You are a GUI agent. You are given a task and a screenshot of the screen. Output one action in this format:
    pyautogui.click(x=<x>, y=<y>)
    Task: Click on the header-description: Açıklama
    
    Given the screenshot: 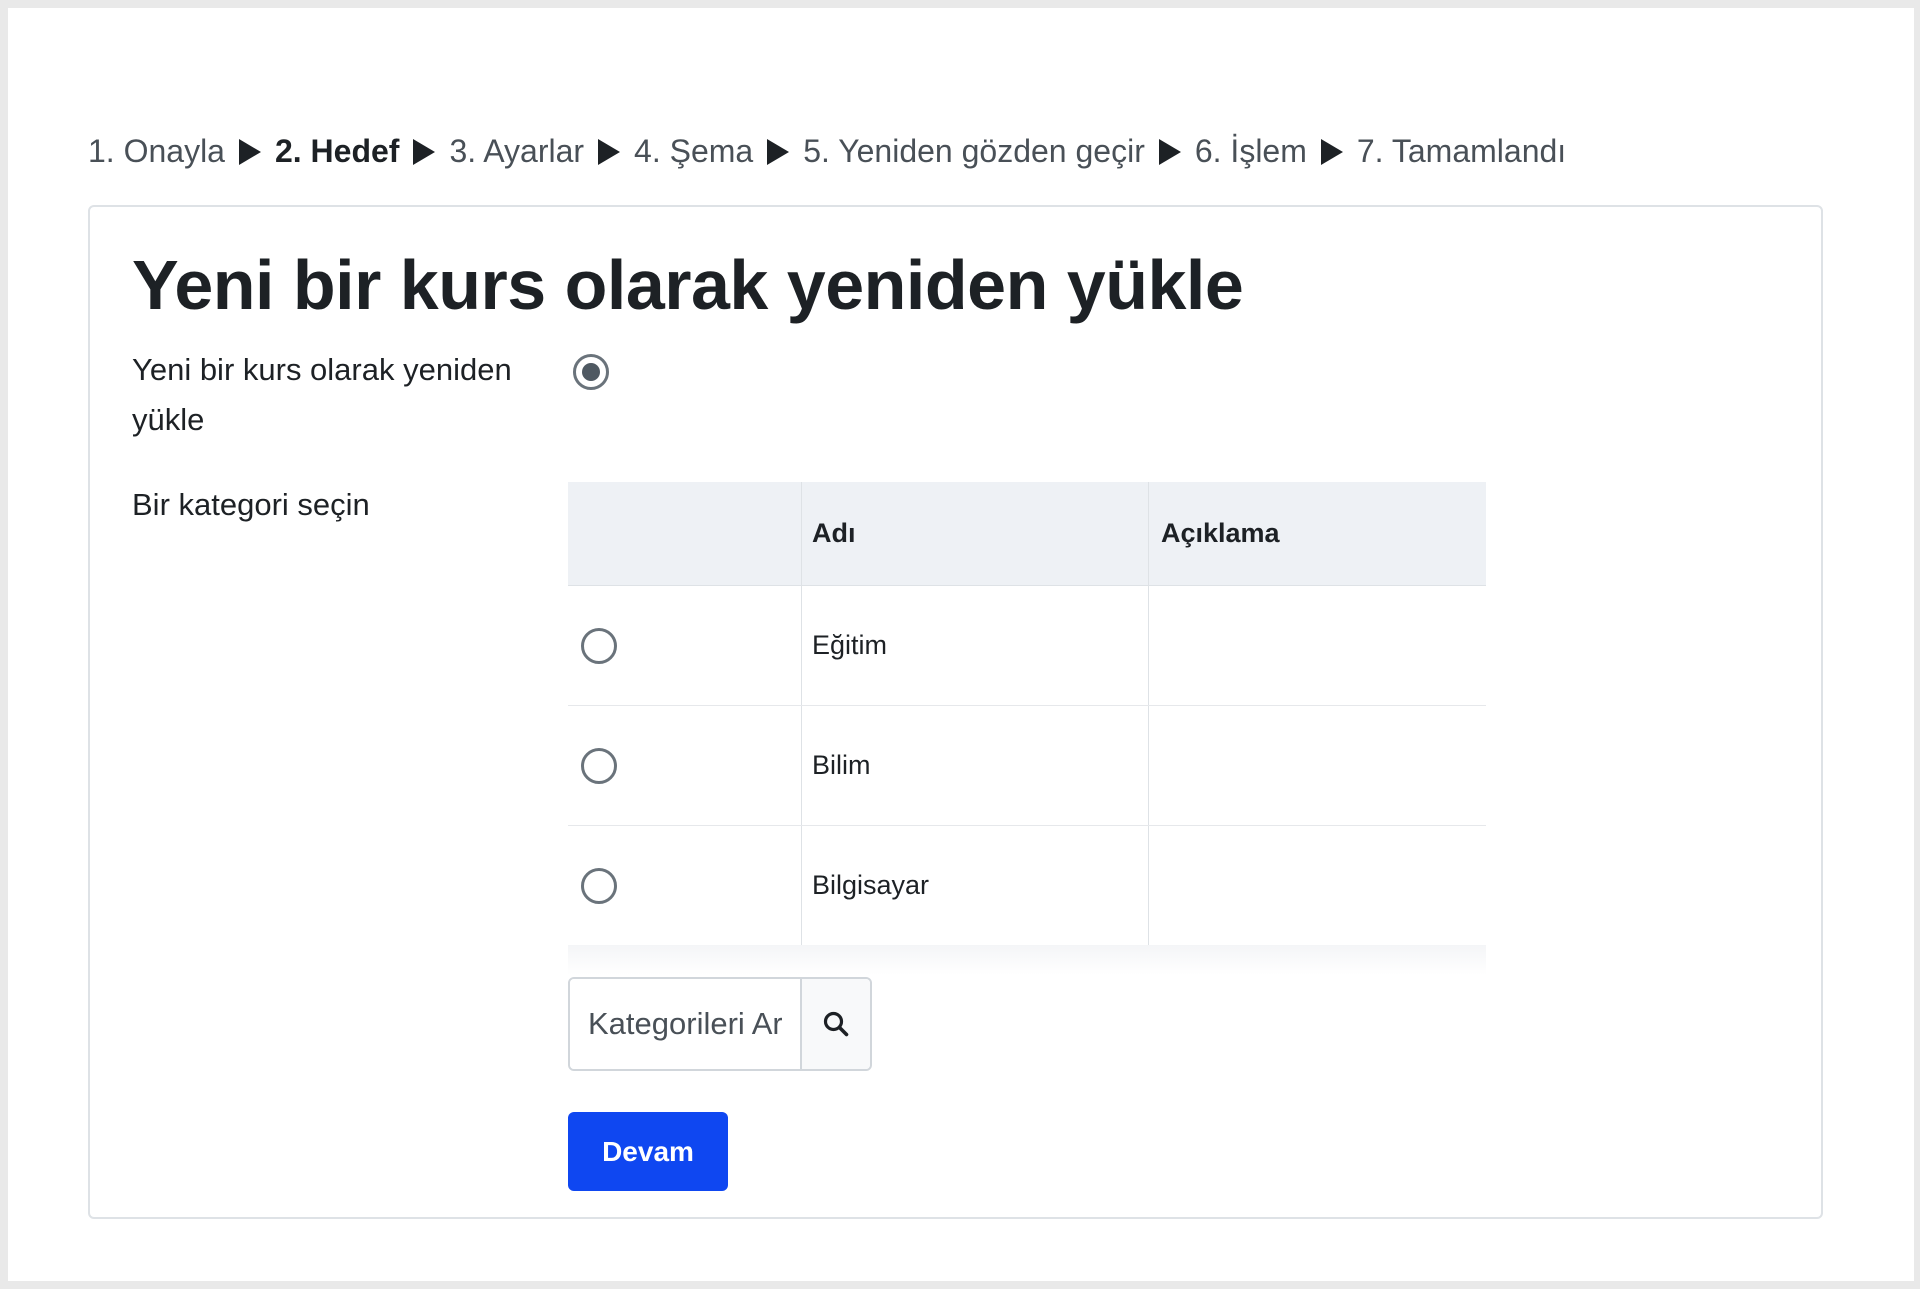 What is the action you would take?
    pyautogui.click(x=1317, y=533)
    